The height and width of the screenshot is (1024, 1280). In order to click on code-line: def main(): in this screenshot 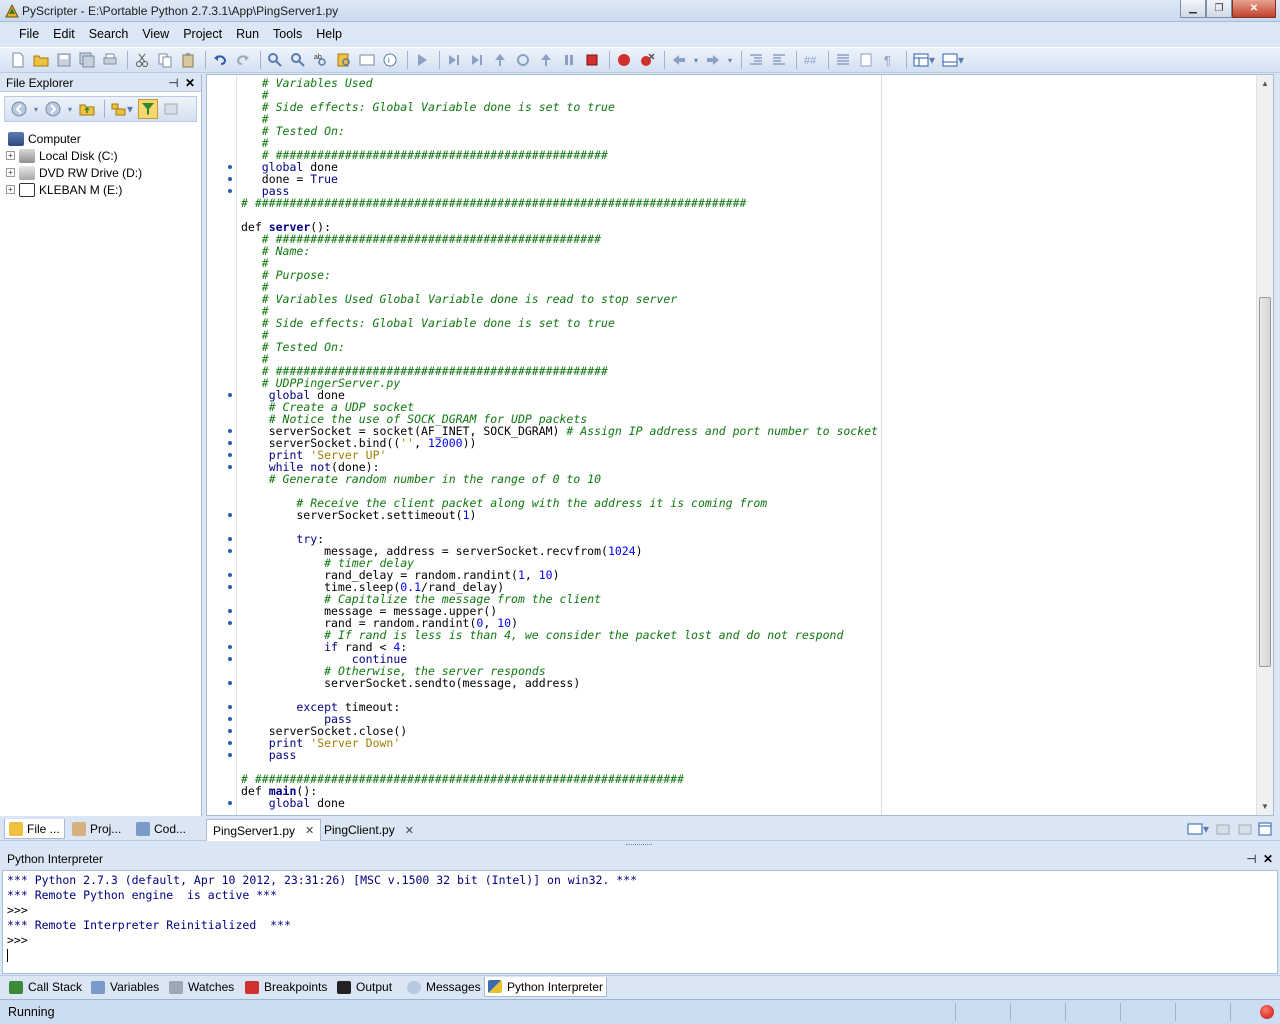, I will do `click(746, 791)`.